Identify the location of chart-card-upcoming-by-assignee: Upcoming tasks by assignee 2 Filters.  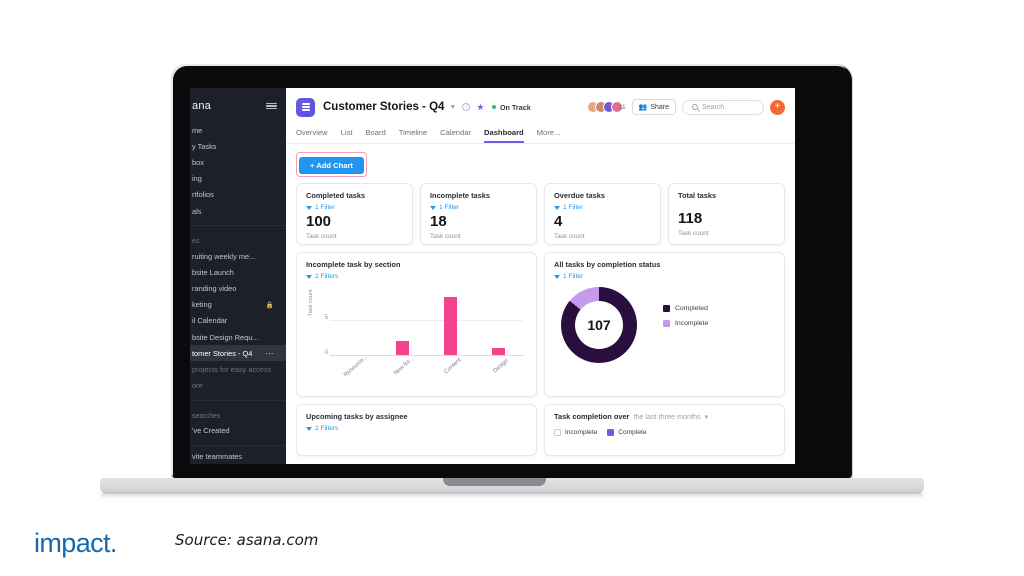
(416, 430).